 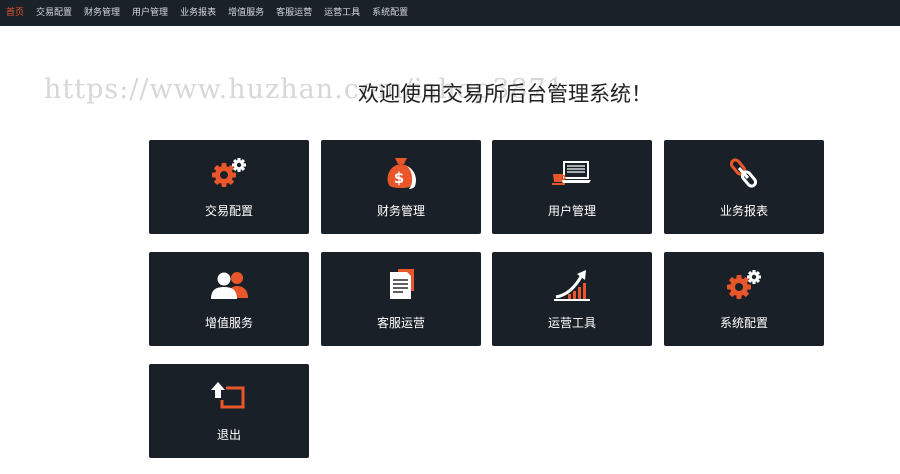 I want to click on tile-label: 财务管理, so click(x=400, y=211).